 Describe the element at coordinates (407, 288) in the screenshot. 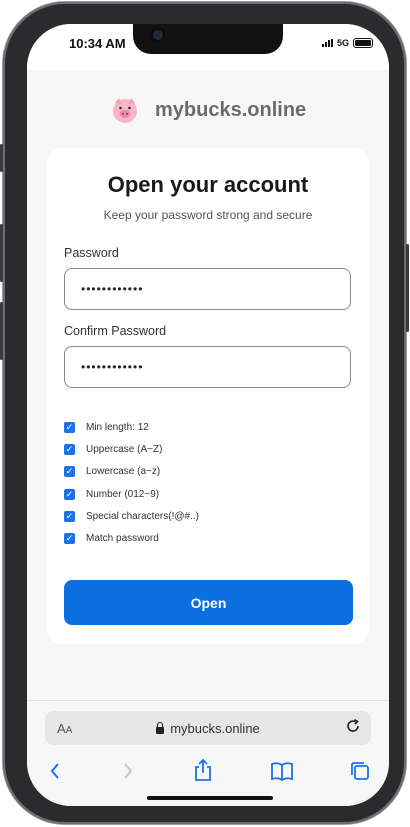

I see `power-button` at that location.